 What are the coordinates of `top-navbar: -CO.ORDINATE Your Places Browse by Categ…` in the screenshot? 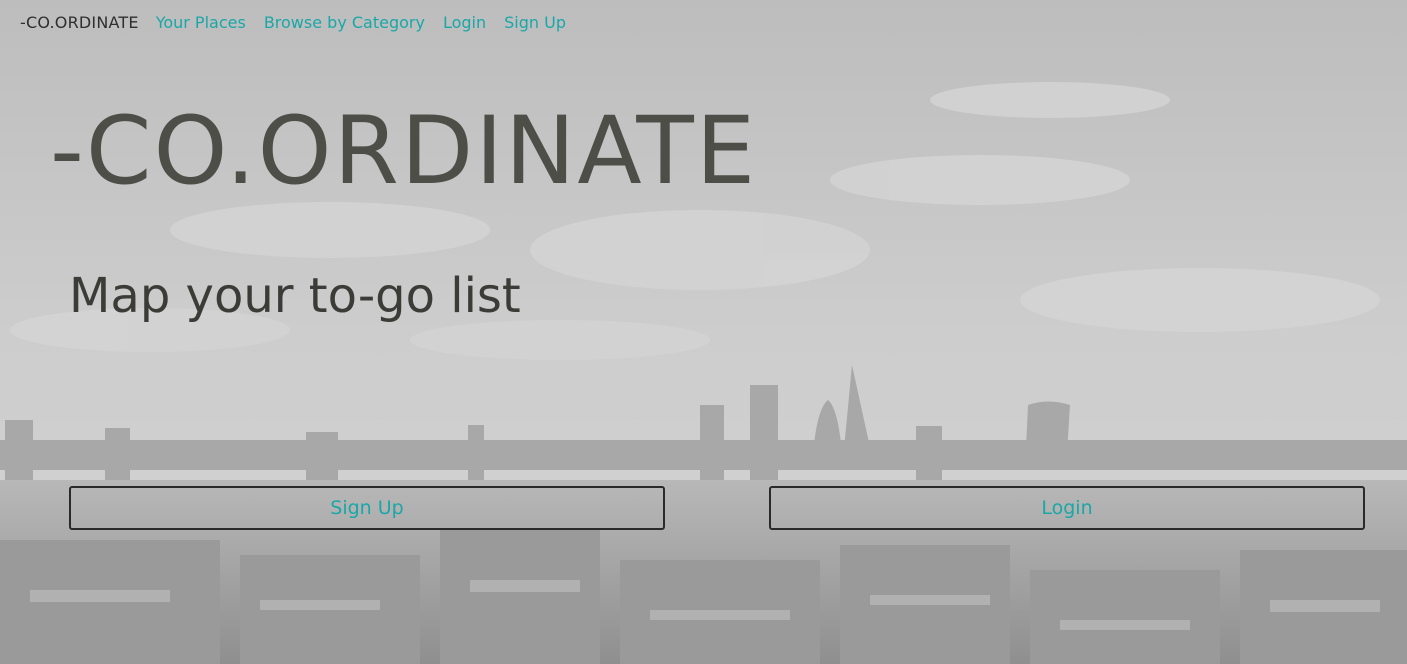 It's located at (302, 22).